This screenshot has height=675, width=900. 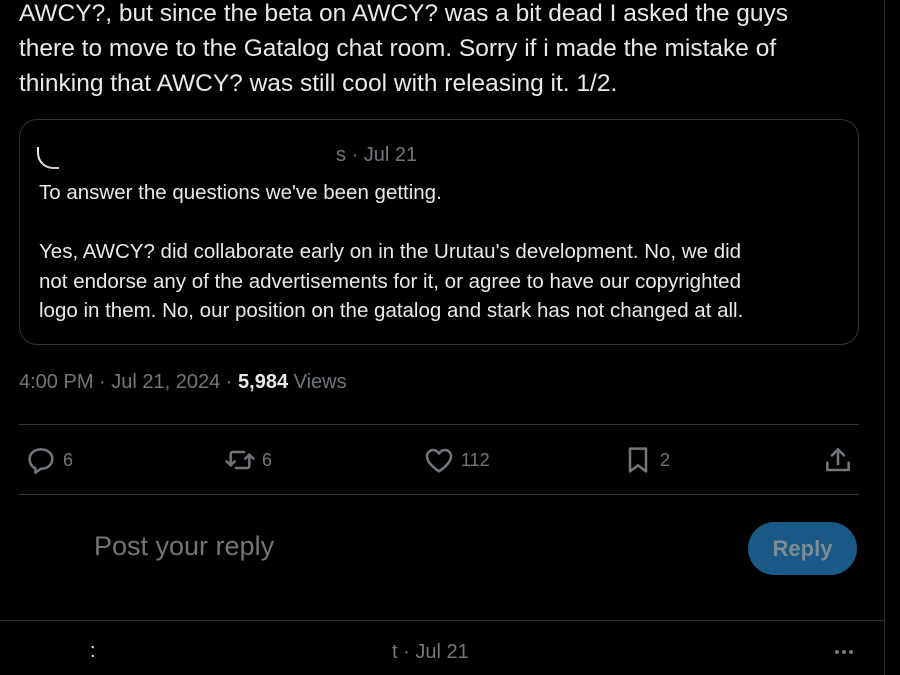 What do you see at coordinates (456, 460) in the screenshot?
I see `like-action: 112` at bounding box center [456, 460].